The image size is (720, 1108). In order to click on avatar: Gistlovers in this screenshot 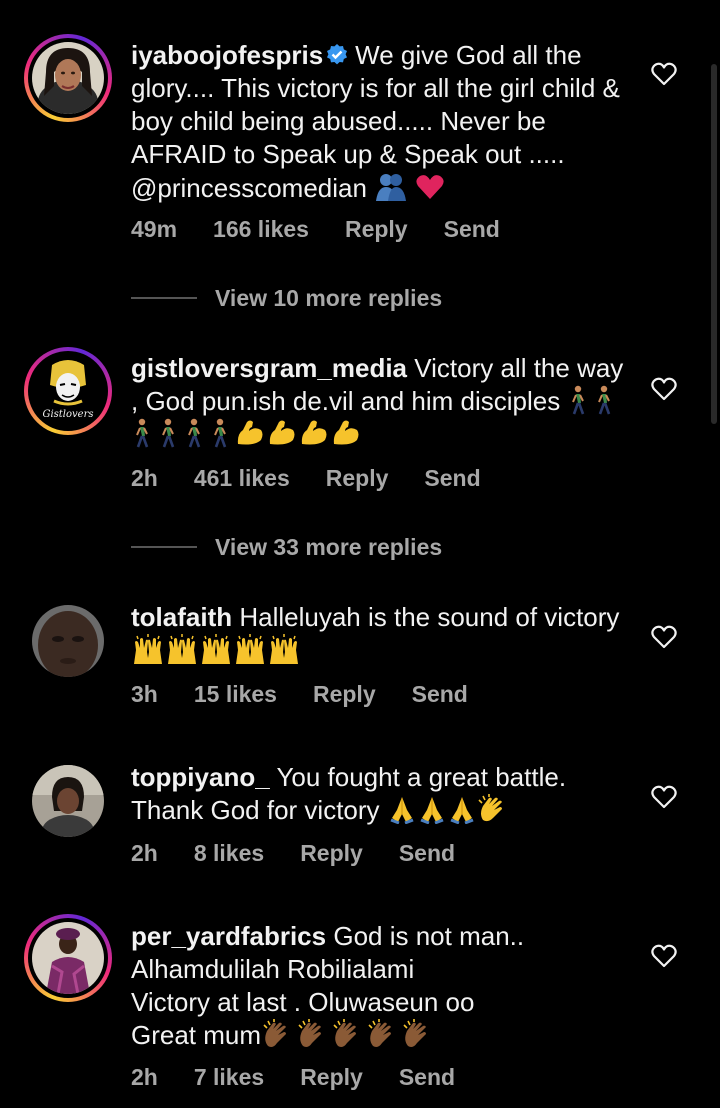, I will do `click(68, 391)`.